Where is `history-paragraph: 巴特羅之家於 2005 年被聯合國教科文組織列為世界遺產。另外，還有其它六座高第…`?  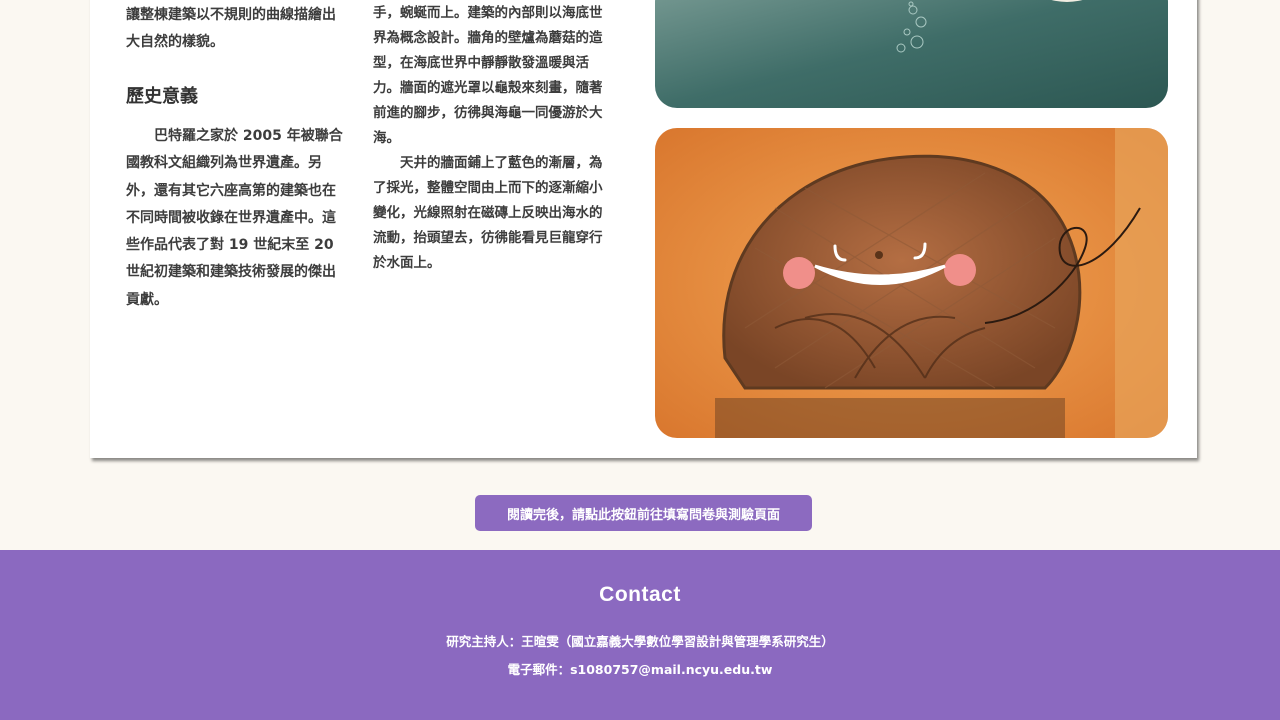
history-paragraph: 巴特羅之家於 2005 年被聯合國教科文組織列為世界遺產。另外，還有其它六座高第… is located at coordinates (234, 218).